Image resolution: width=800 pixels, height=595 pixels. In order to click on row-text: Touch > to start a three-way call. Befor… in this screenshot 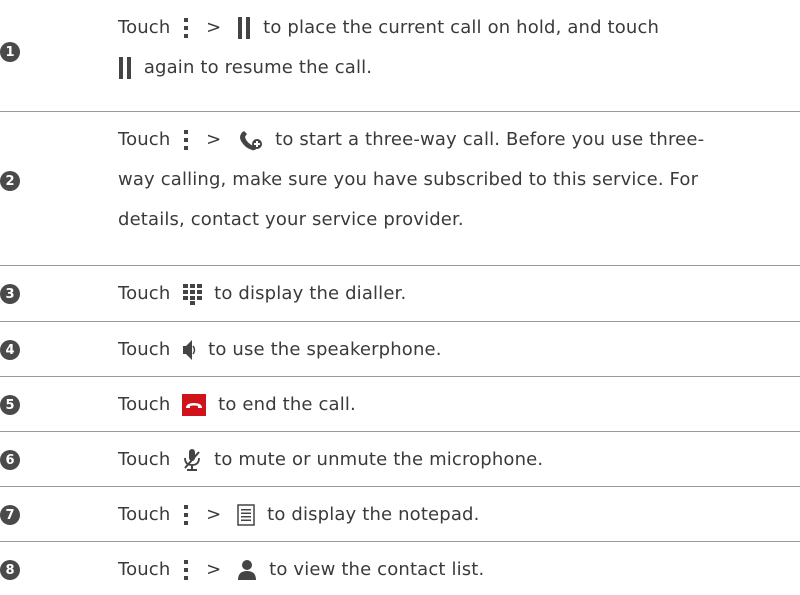, I will do `click(411, 179)`.